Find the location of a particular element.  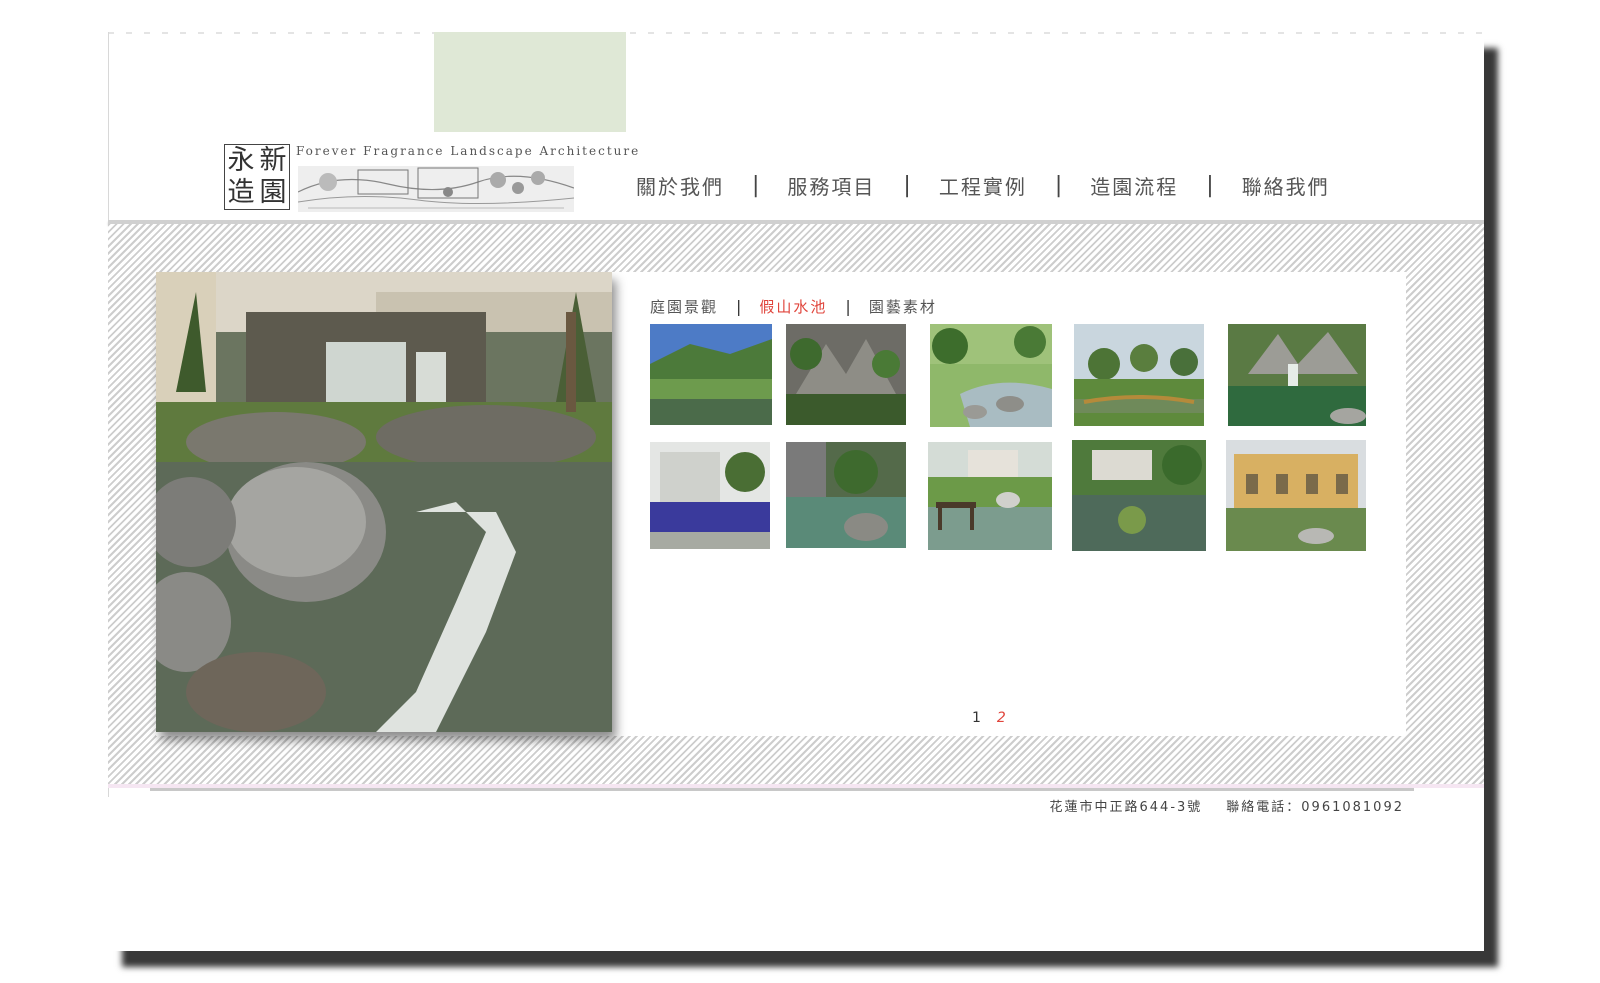

yellow-villa-thumbnail is located at coordinates (1296, 495).